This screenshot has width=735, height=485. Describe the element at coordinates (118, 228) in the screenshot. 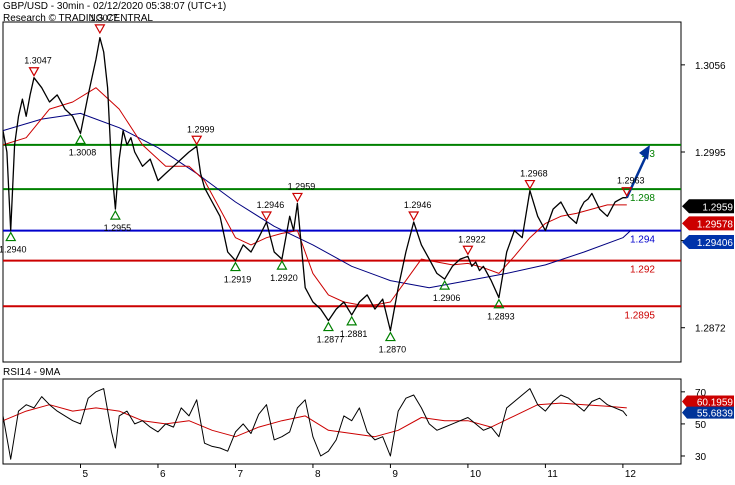

I see `swing-low-label-2: 1.2955` at that location.